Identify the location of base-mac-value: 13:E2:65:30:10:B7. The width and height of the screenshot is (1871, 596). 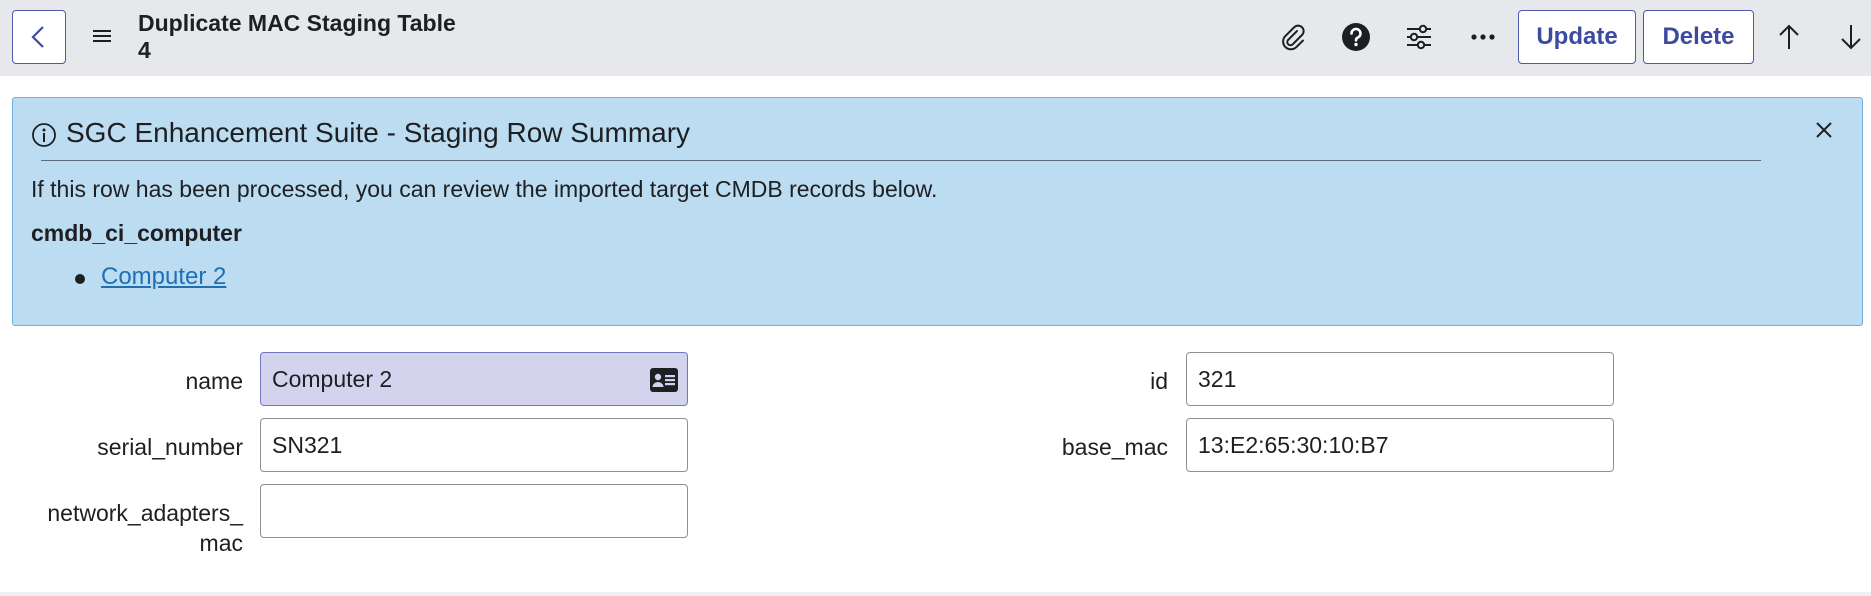
(1293, 444).